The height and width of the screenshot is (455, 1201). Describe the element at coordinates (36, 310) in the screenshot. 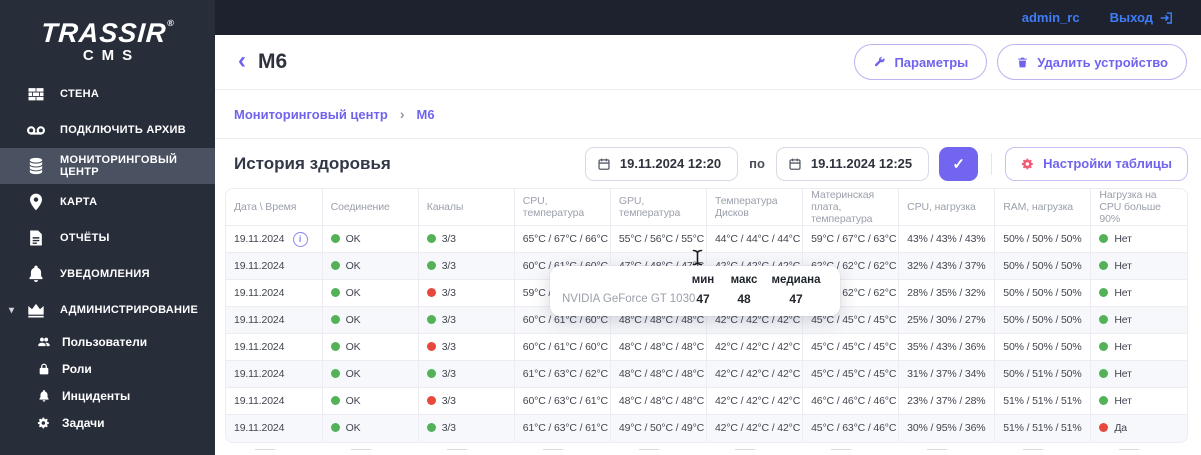

I see `crown-icon` at that location.